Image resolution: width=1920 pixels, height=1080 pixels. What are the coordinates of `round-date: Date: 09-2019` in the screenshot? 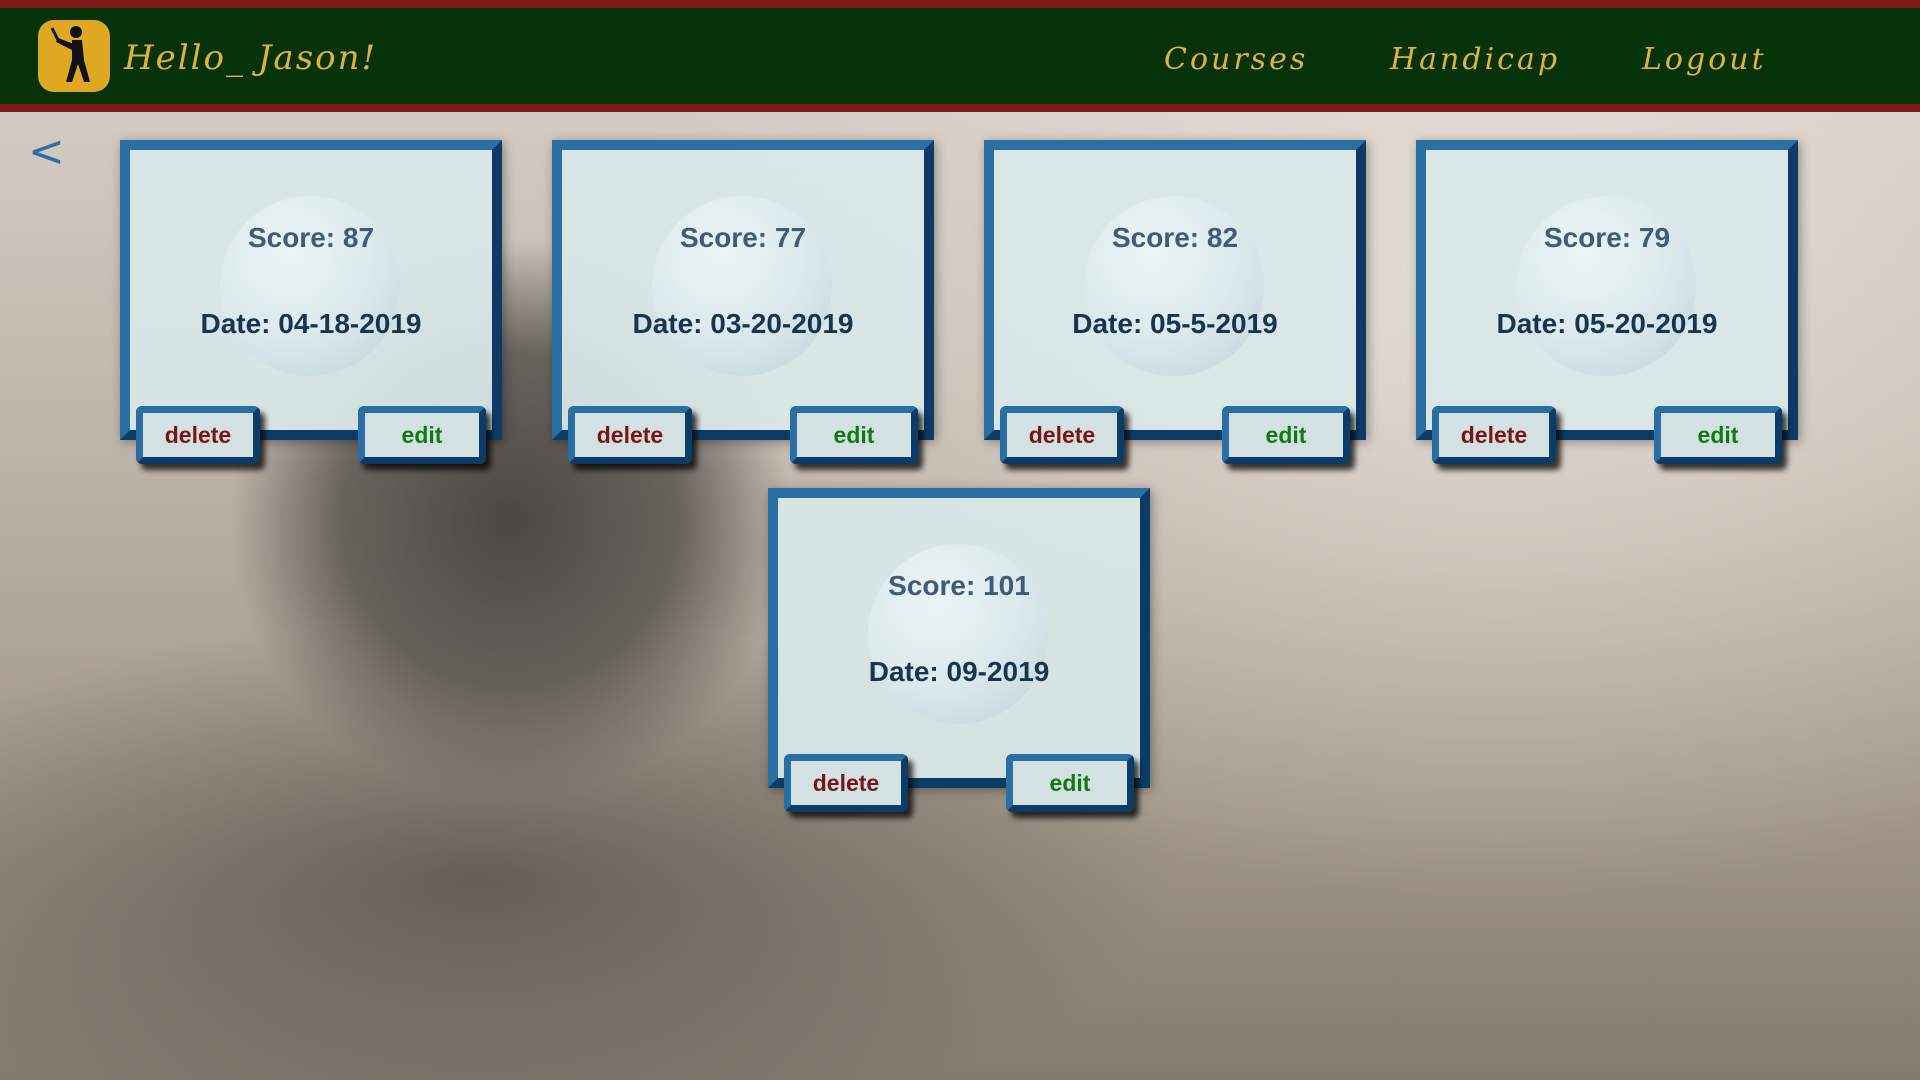 It's located at (959, 671).